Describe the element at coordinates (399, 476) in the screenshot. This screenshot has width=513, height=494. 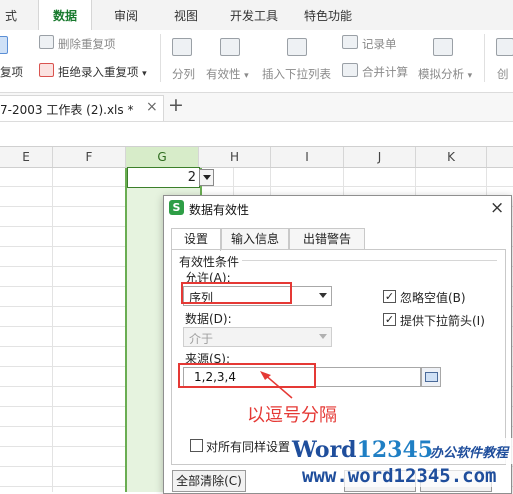
I see `watermark-url: www.word12345.com` at that location.